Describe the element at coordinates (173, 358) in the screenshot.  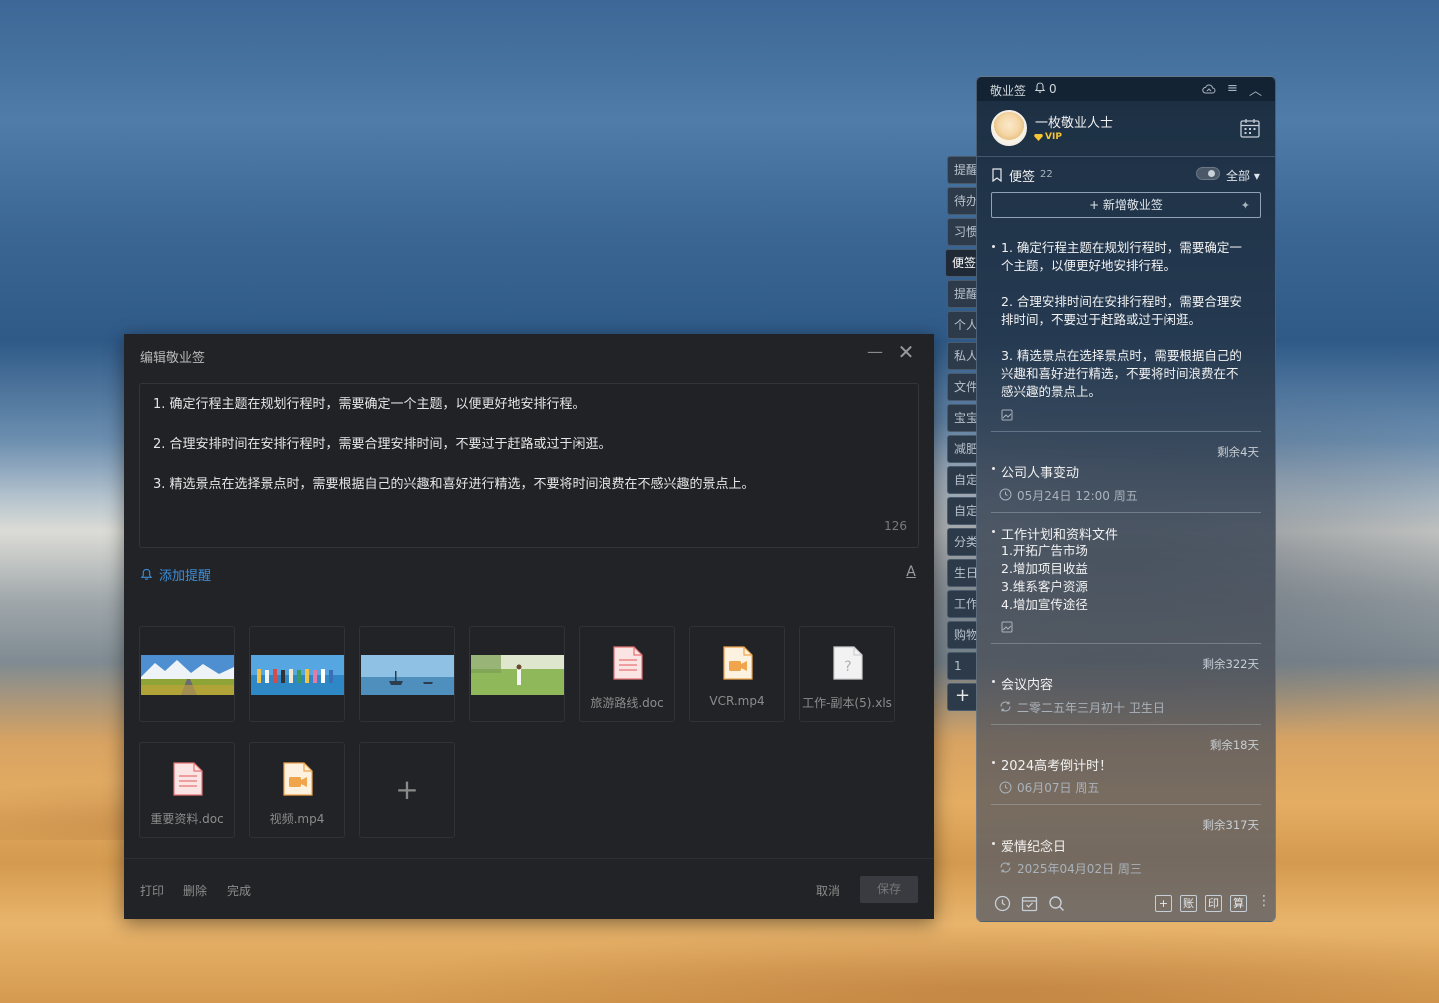
I see `dialog-title: 编辑敬业签` at that location.